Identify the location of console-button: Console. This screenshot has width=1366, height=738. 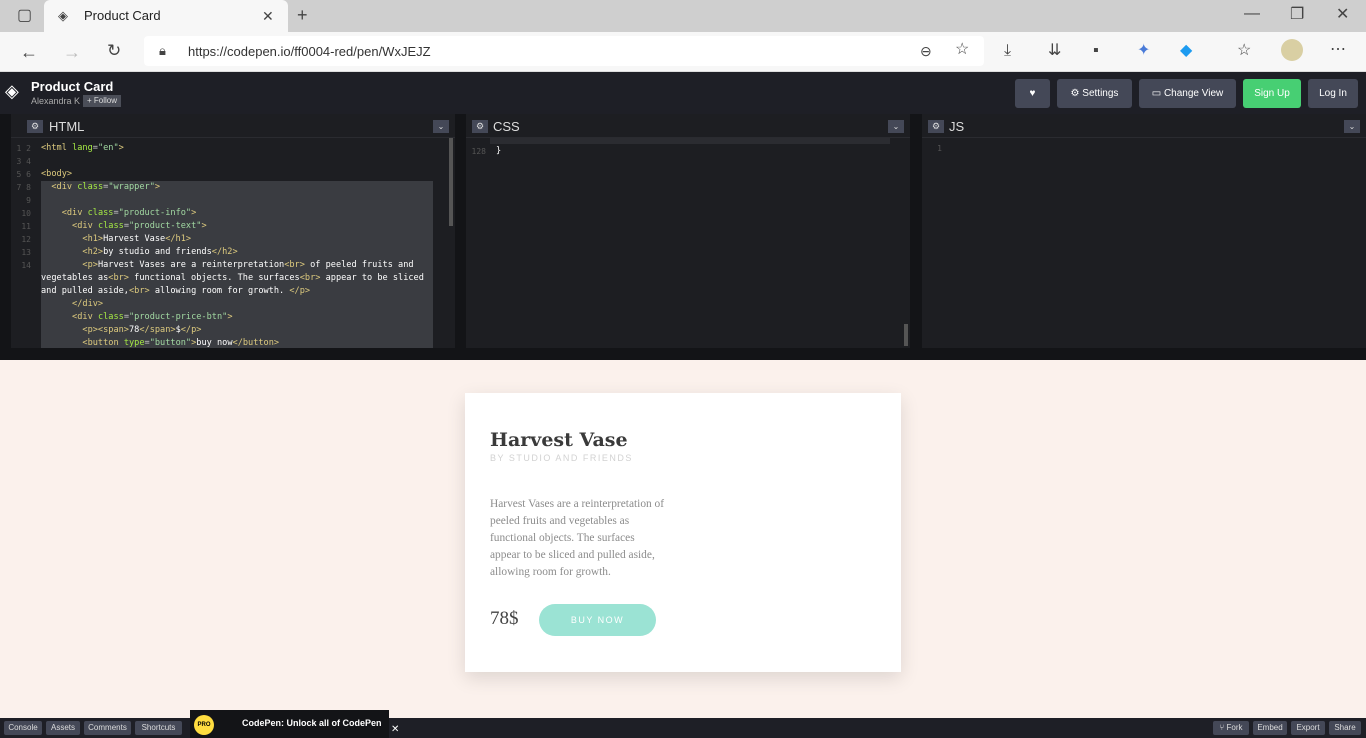
(23, 728).